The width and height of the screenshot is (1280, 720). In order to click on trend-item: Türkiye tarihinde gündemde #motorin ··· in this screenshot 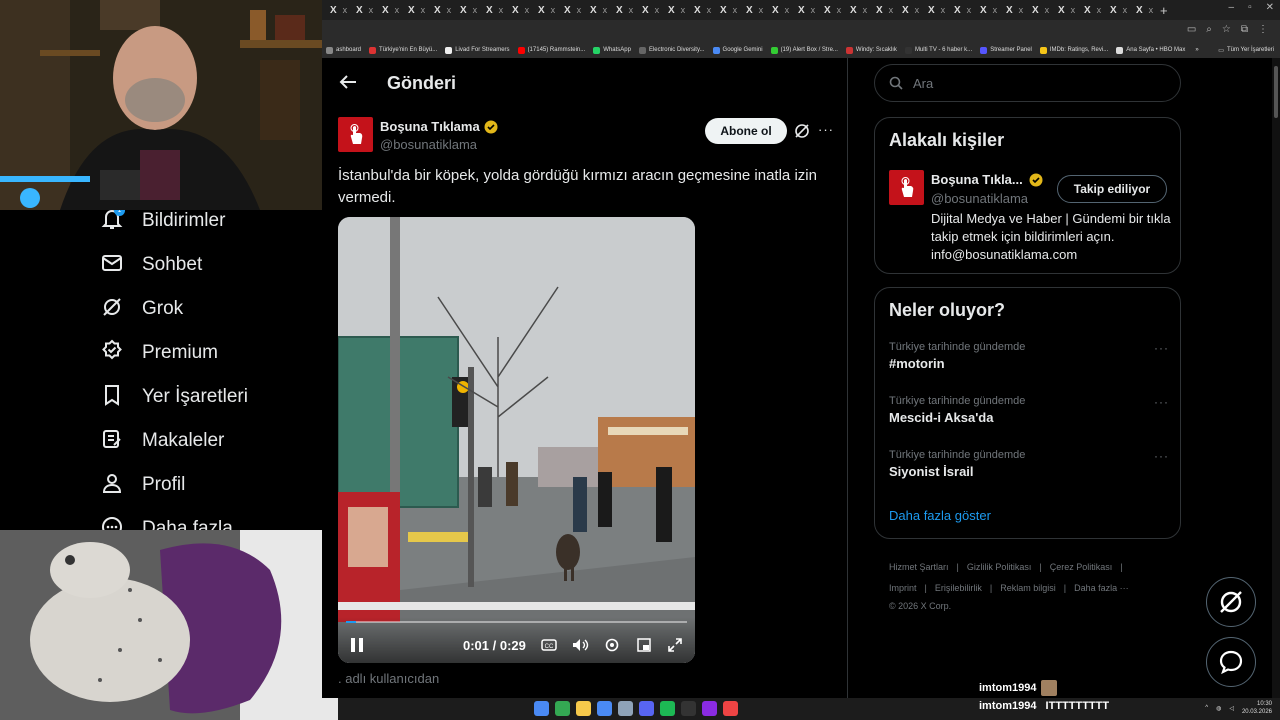, I will do `click(1029, 356)`.